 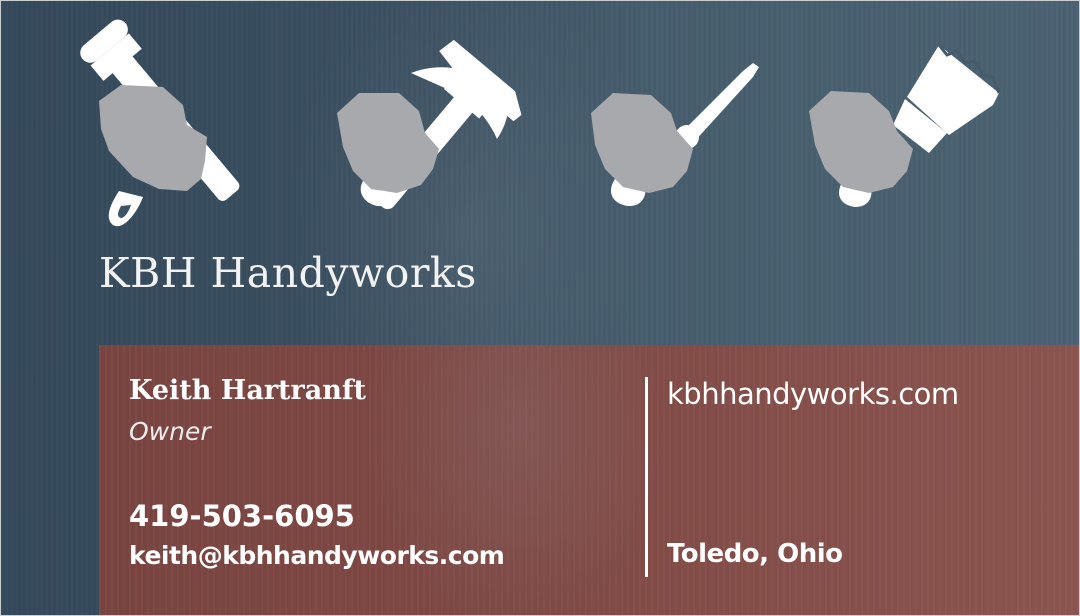 I want to click on hand-paintbrush-icon, so click(x=905, y=125).